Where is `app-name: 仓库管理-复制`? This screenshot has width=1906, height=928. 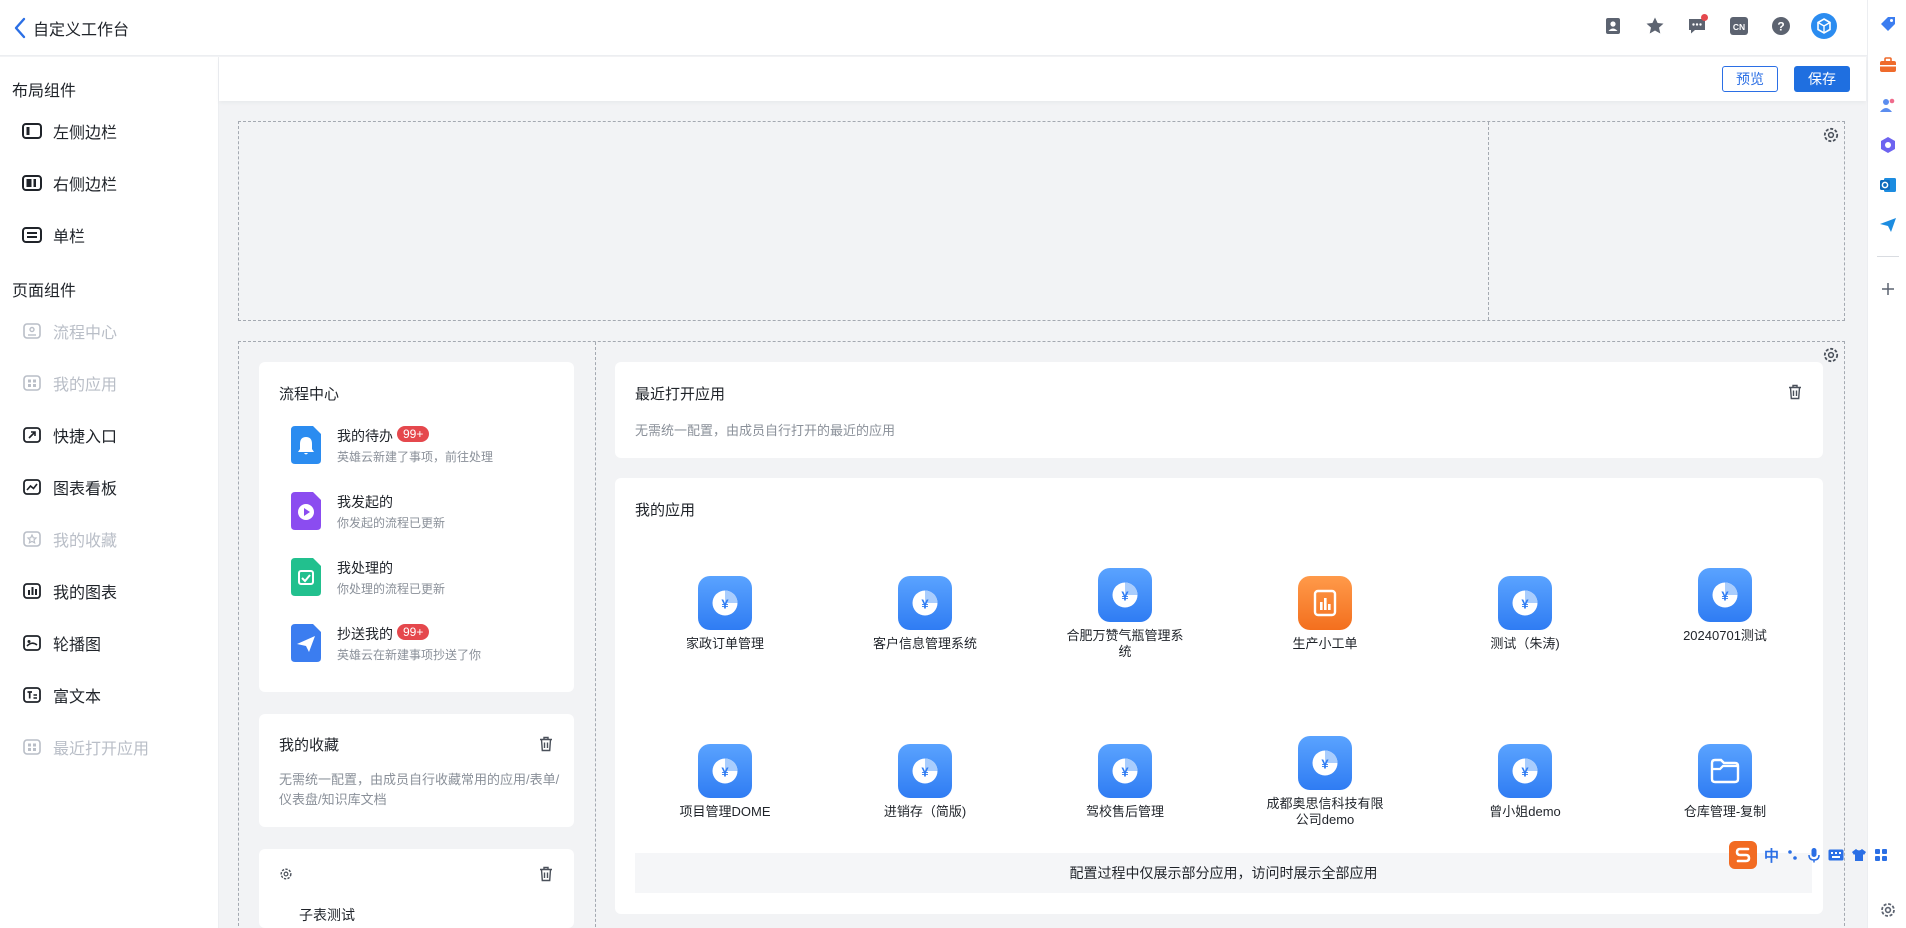
app-name: 仓库管理-复制 is located at coordinates (1725, 811).